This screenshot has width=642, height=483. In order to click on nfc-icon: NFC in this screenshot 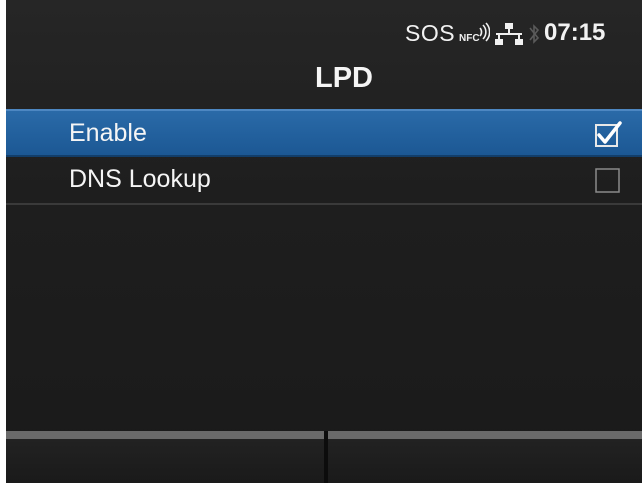, I will do `click(474, 34)`.